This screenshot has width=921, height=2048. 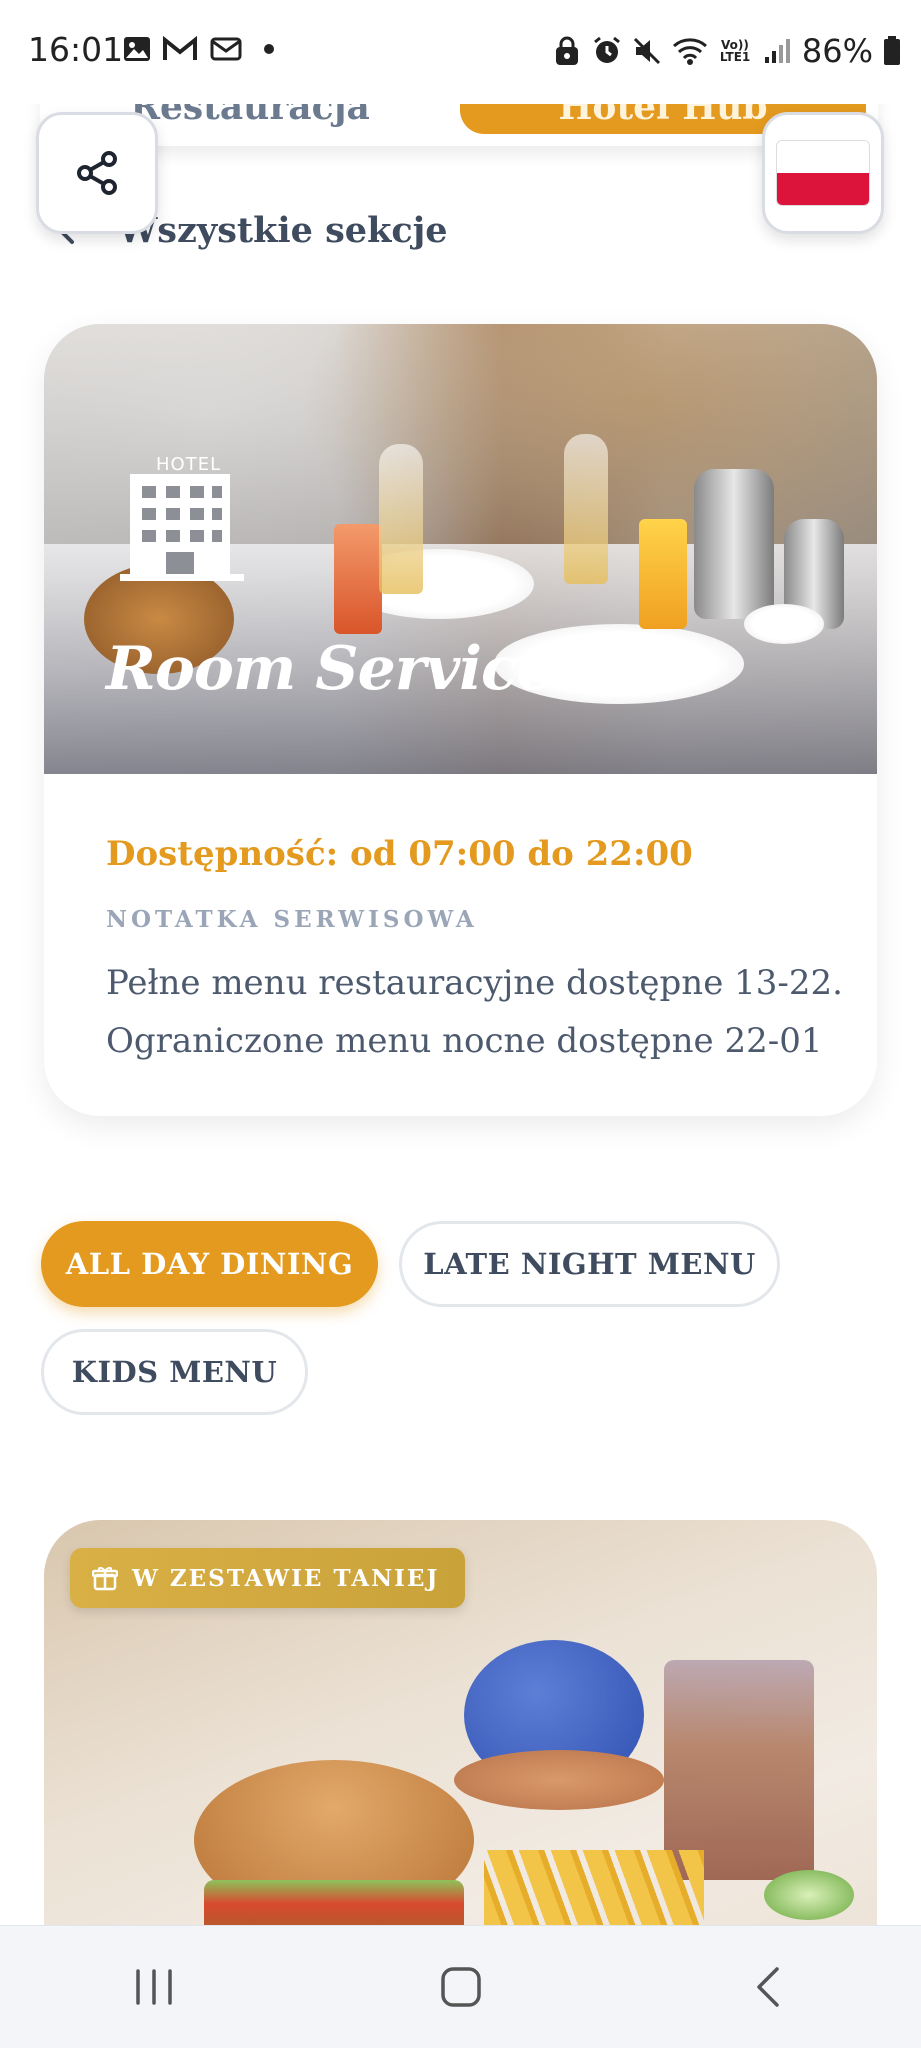 I want to click on system-navigation-bar, so click(x=460, y=1986).